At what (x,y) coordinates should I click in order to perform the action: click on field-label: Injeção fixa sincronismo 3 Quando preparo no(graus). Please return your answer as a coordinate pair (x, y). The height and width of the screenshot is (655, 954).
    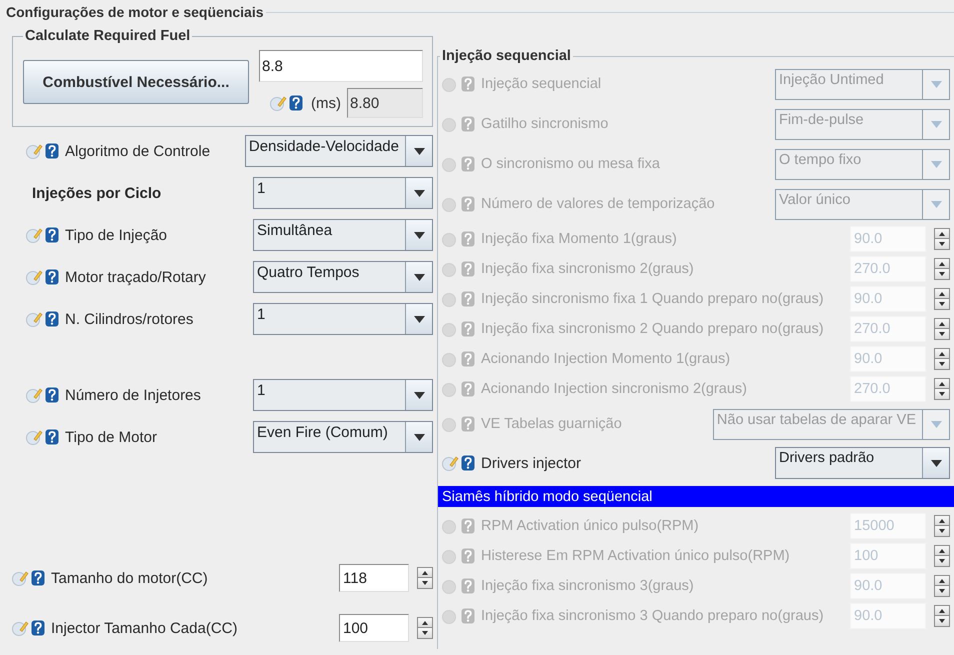
    Looking at the image, I should click on (652, 616).